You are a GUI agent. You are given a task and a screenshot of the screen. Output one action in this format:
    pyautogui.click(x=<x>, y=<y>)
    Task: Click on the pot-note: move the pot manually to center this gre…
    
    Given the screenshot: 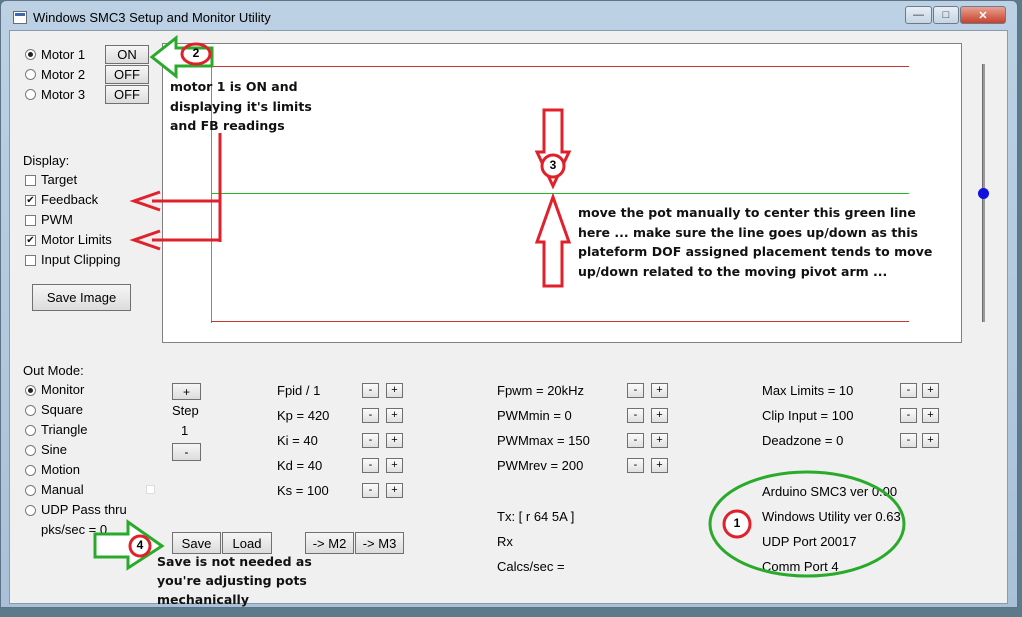 What is the action you would take?
    pyautogui.click(x=755, y=242)
    